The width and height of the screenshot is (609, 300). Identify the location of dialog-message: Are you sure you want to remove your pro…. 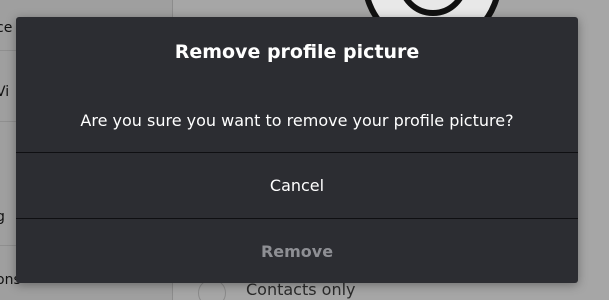
(297, 120).